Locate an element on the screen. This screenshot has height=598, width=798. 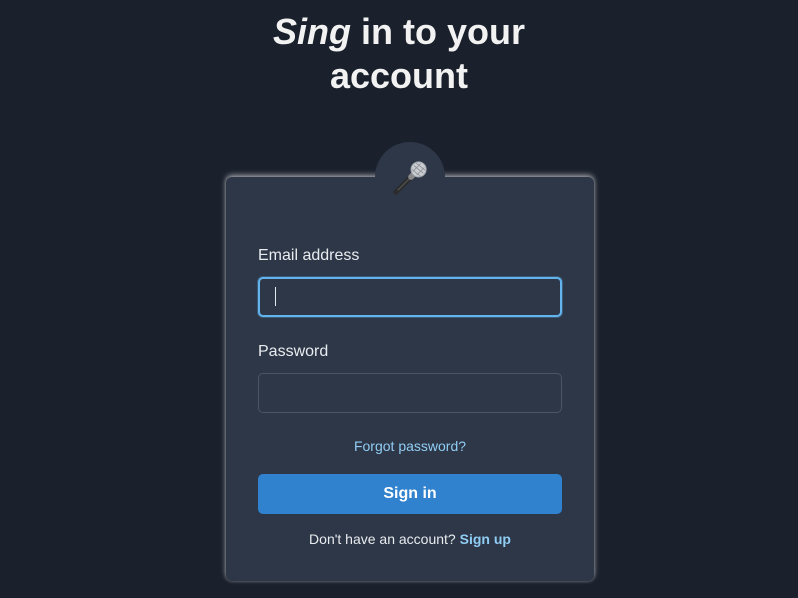
signup-prompt: Don't have an account? is located at coordinates (382, 539).